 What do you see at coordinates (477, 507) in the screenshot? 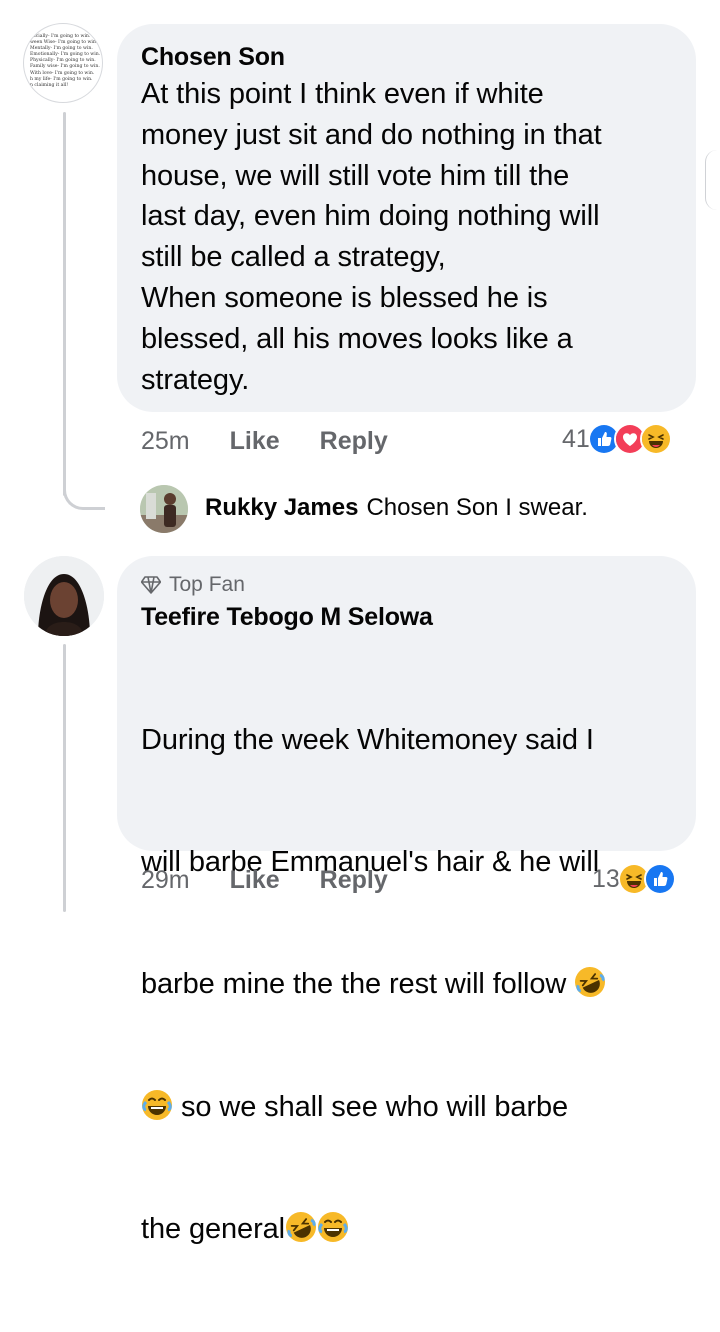
I see `reply-text: Chosen Son I swear.` at bounding box center [477, 507].